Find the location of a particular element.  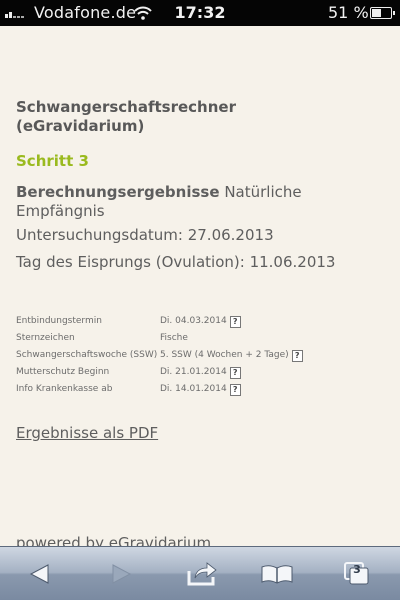

row-value-text: 5. SSW (4 Wochen + 2 Tage) is located at coordinates (224, 355).